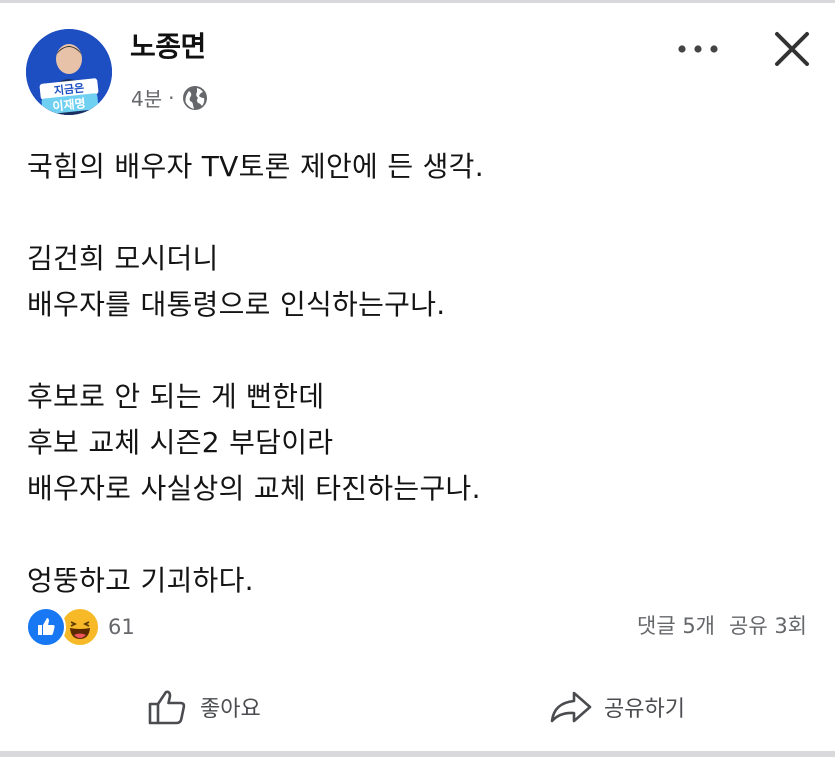  I want to click on share-arrow-icon, so click(571, 707).